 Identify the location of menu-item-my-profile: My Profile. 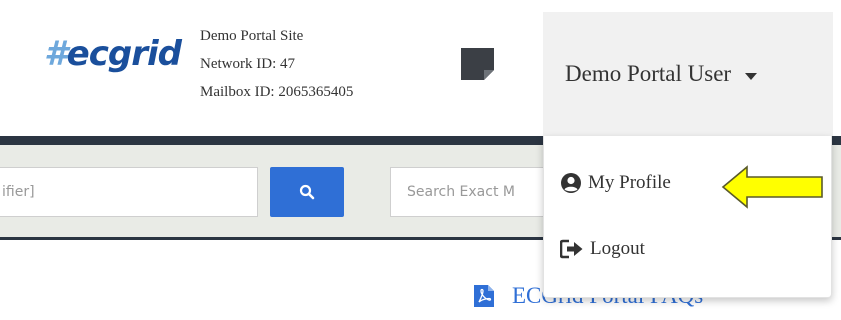
(615, 183).